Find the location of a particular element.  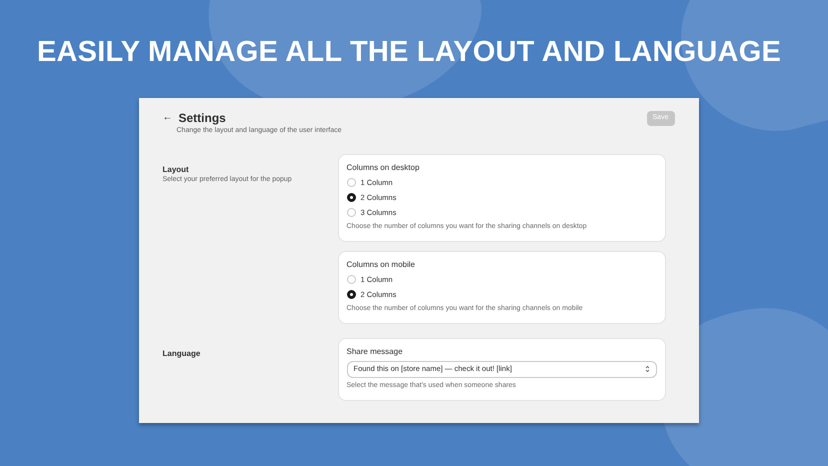

card-label: Columns on desktop is located at coordinates (383, 168).